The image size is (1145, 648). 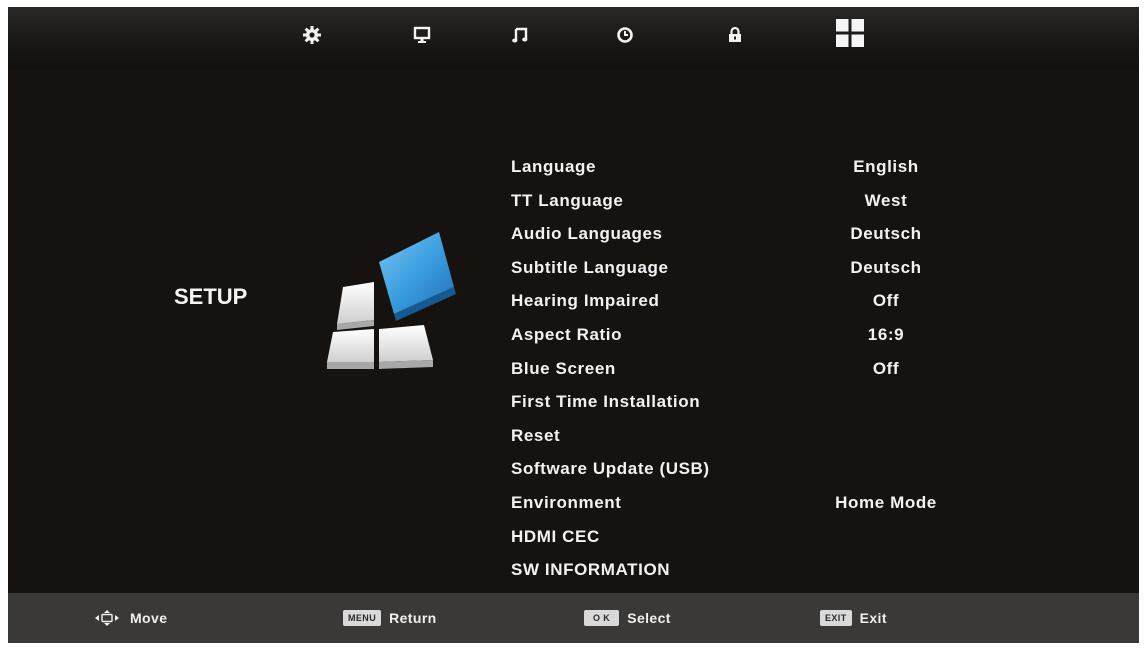 What do you see at coordinates (585, 301) in the screenshot?
I see `menu-item-label: Hearing Impaired` at bounding box center [585, 301].